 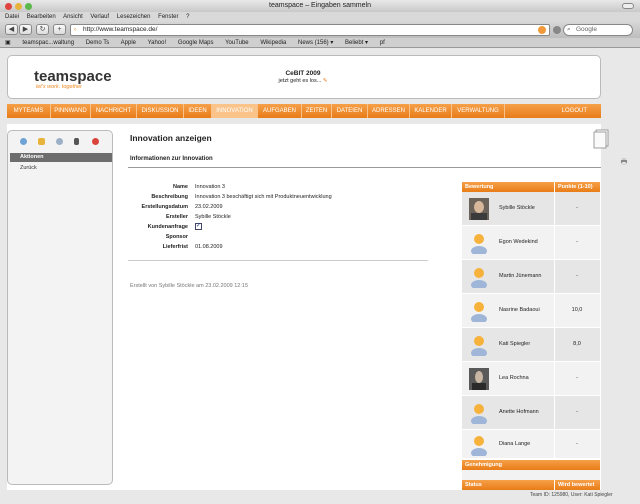 I want to click on tab-kalender: KALENDER, so click(x=431, y=111).